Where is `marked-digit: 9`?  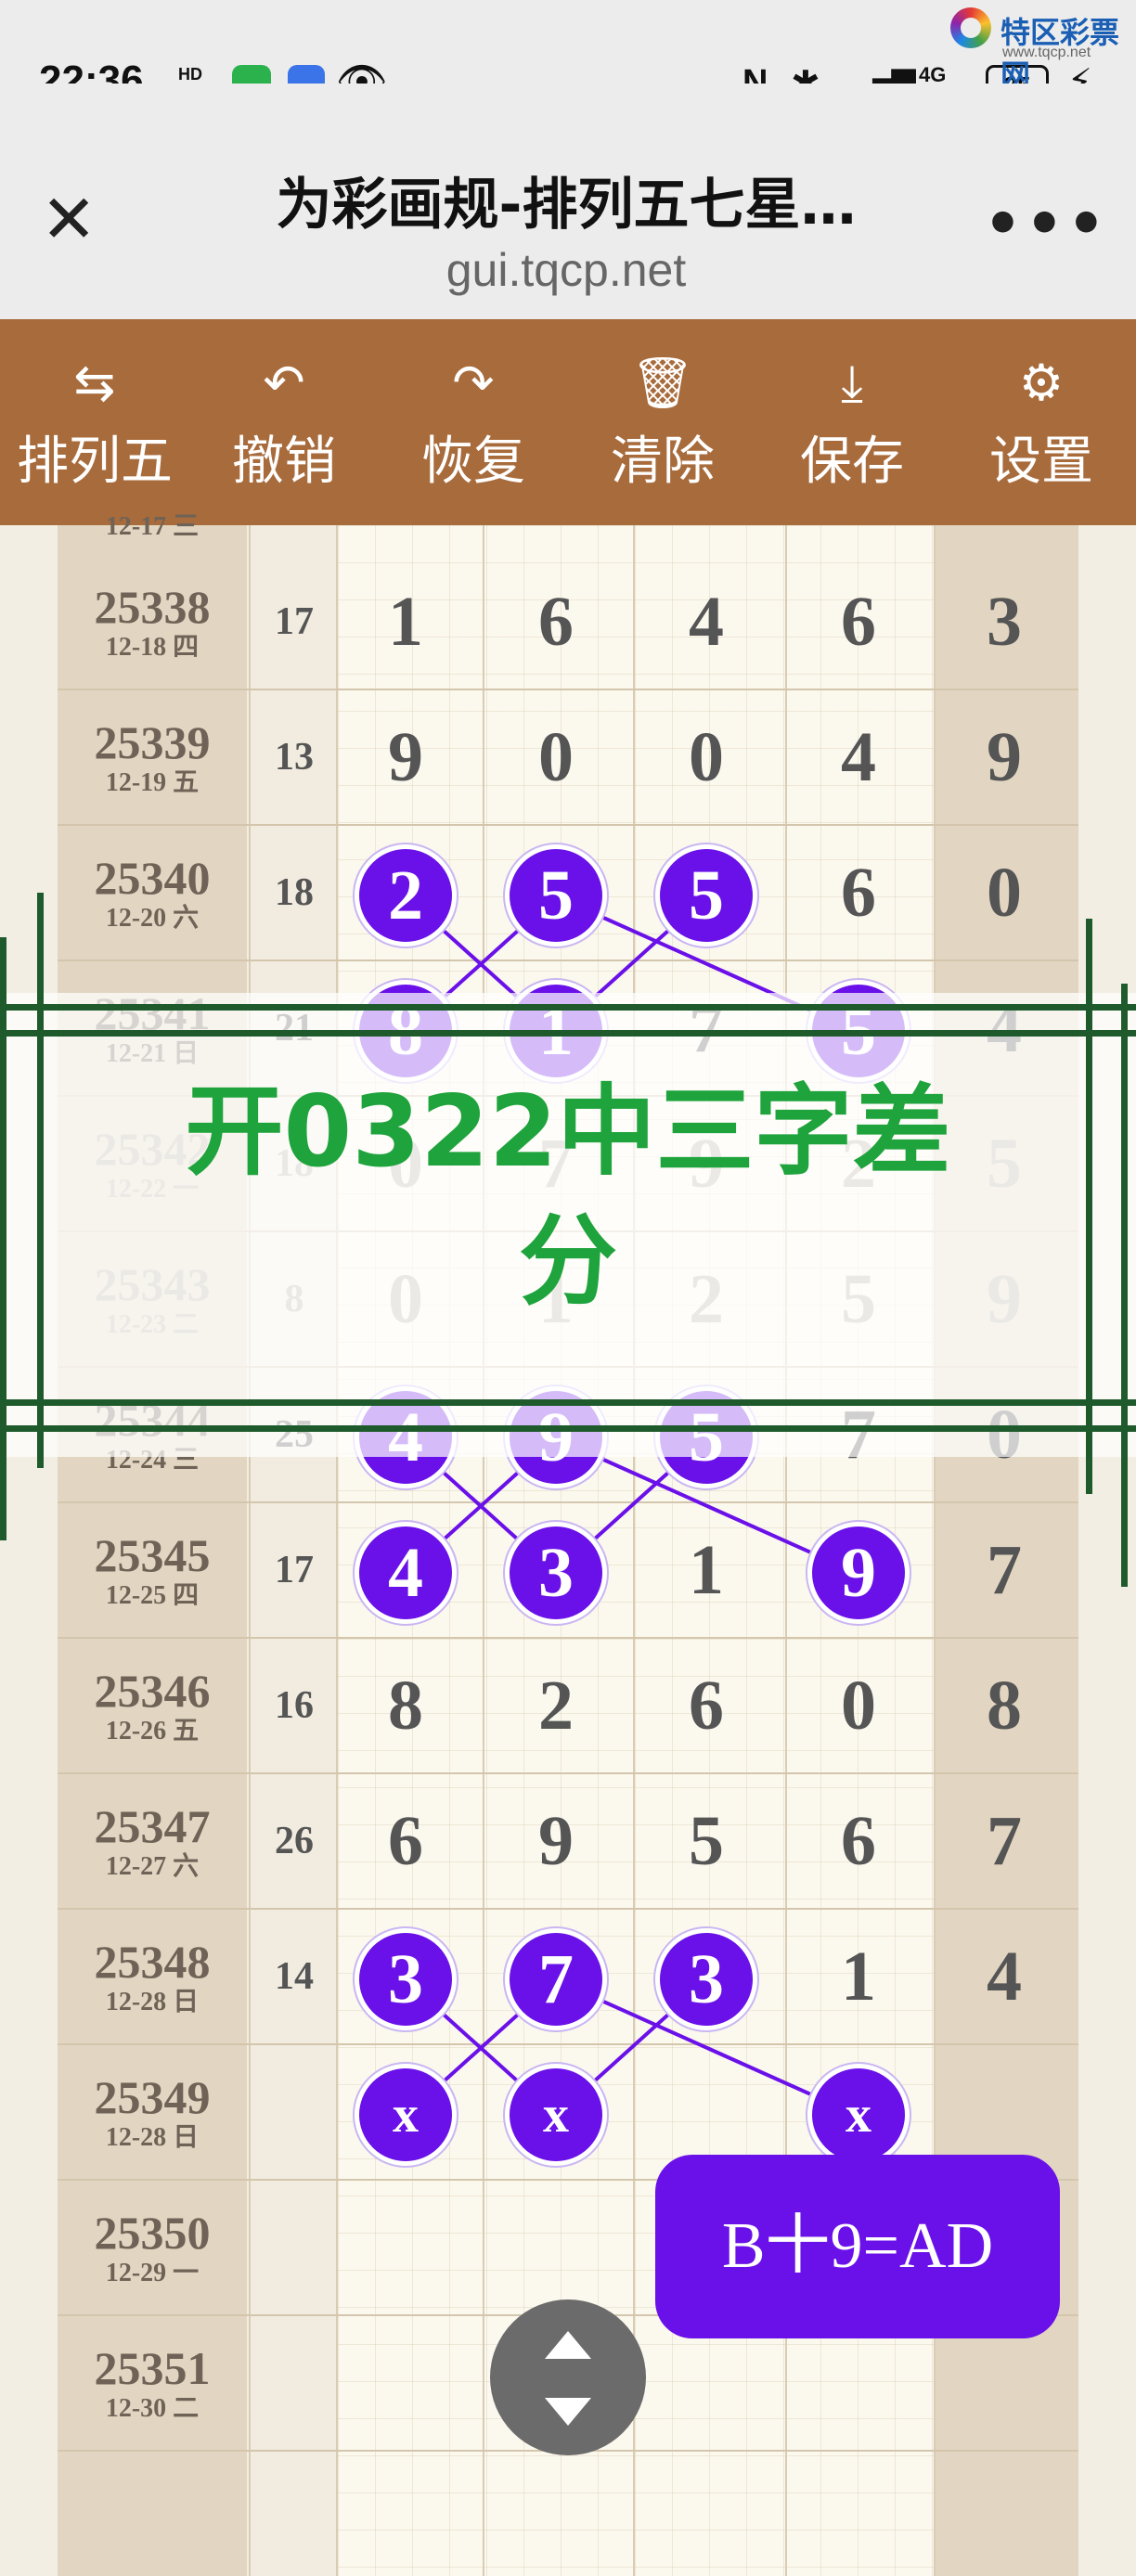
marked-digit: 9 is located at coordinates (858, 1573).